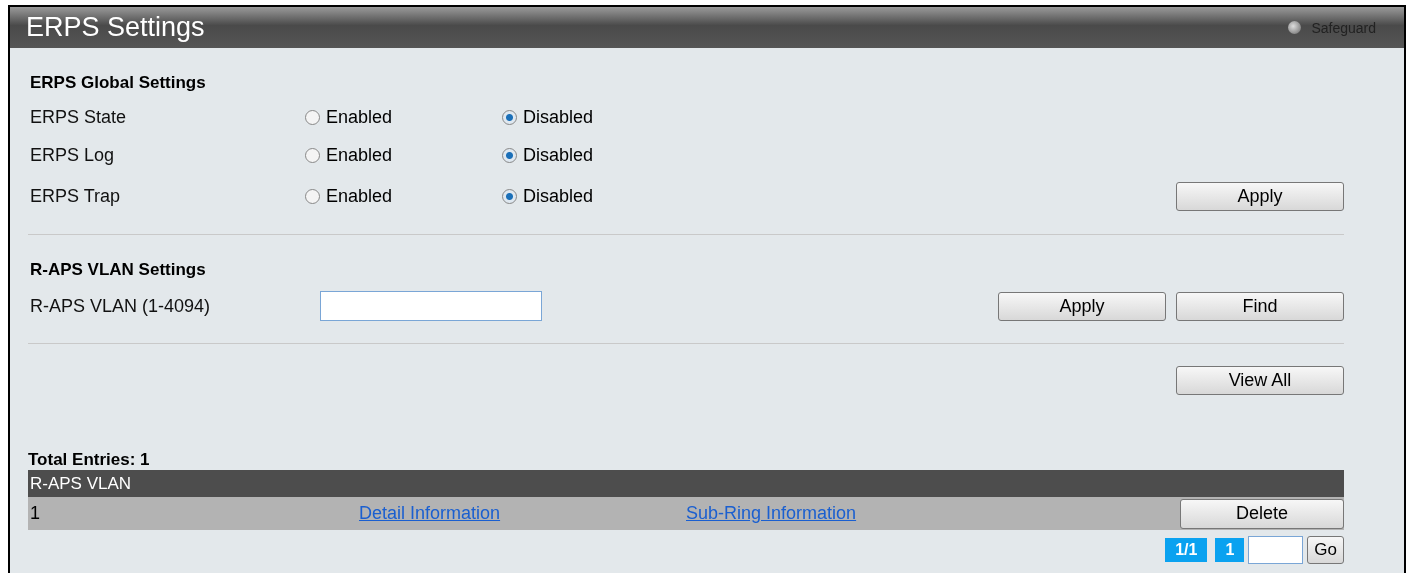 The height and width of the screenshot is (573, 1418). What do you see at coordinates (118, 270) in the screenshot?
I see `section-heading: R-APS VLAN Settings` at bounding box center [118, 270].